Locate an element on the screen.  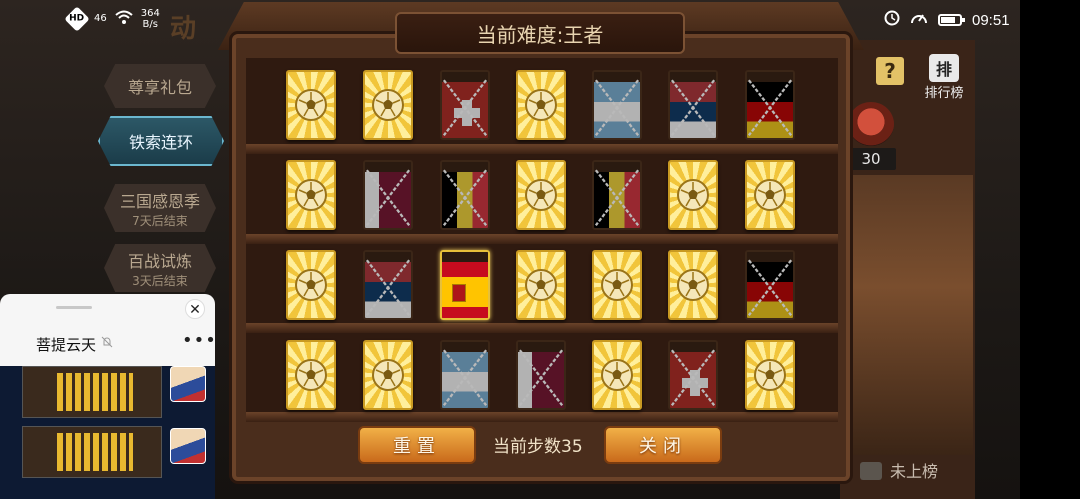
drag-handle is located at coordinates (74, 307).